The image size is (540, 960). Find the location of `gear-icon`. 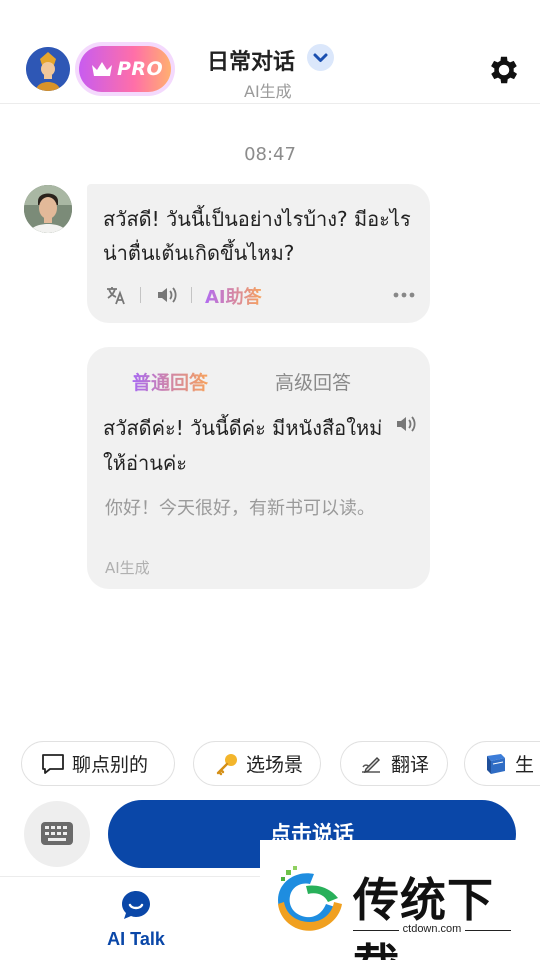

gear-icon is located at coordinates (504, 70).